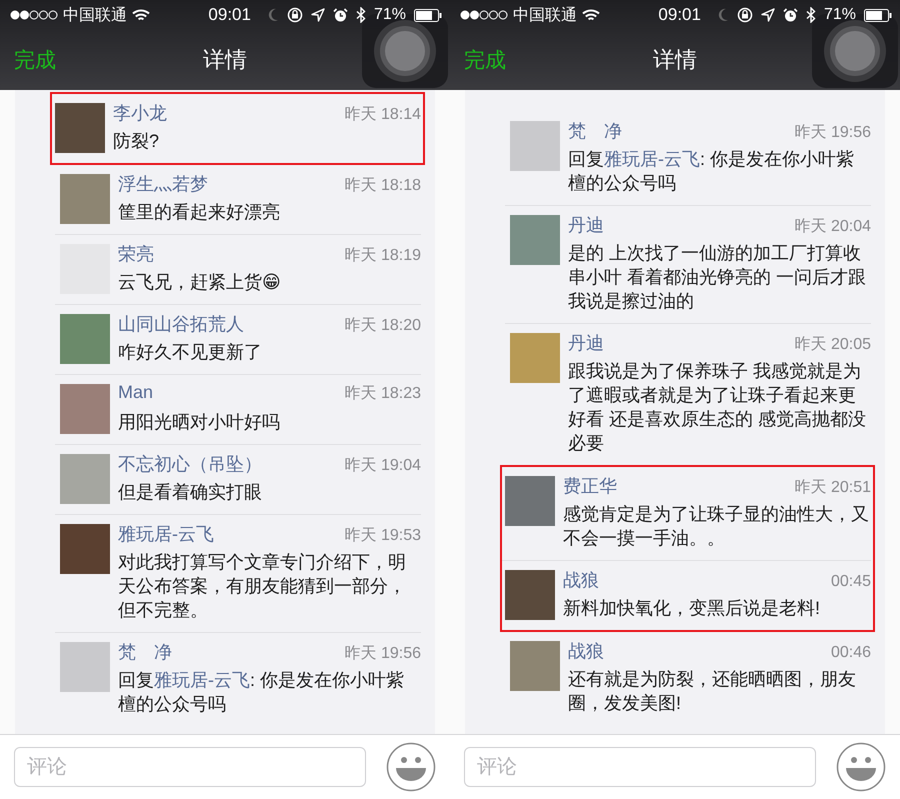 This screenshot has height=799, width=900. Describe the element at coordinates (166, 534) in the screenshot. I see `commenter-name: 雅玩居-云飞` at that location.